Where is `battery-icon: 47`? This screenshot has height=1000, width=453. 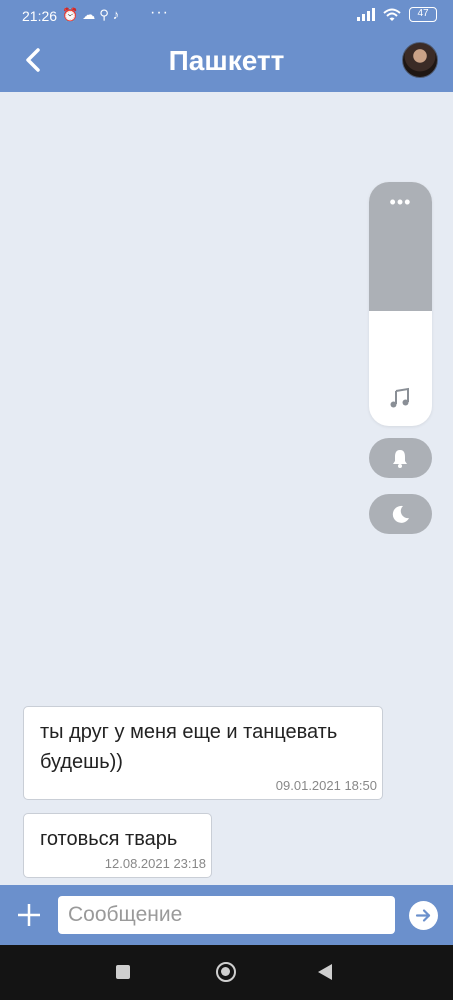
battery-icon: 47 is located at coordinates (423, 14).